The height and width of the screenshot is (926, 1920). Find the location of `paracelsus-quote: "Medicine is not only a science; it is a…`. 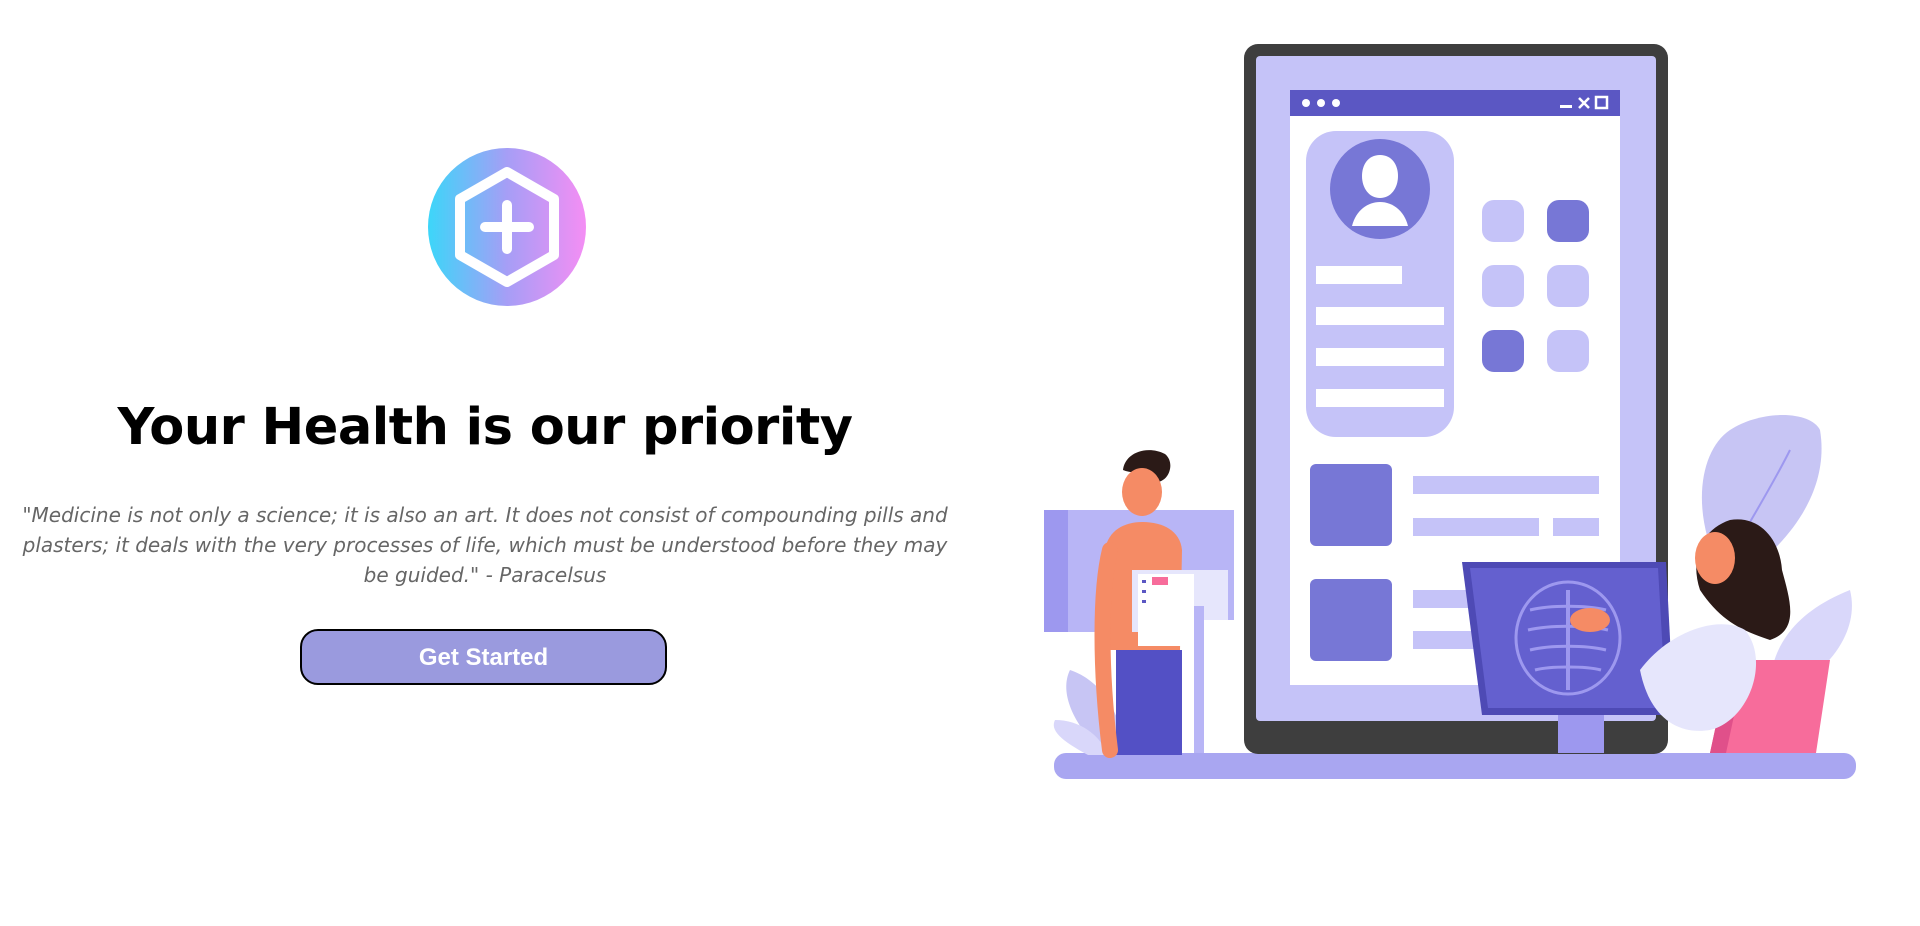

paracelsus-quote: "Medicine is not only a science; it is a… is located at coordinates (485, 545).